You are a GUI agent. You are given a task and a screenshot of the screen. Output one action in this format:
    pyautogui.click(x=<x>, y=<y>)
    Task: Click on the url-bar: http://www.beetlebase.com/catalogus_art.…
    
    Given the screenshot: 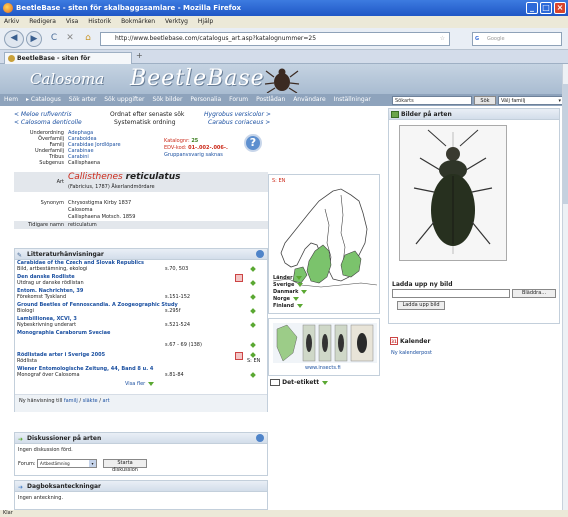 What is the action you would take?
    pyautogui.click(x=275, y=39)
    